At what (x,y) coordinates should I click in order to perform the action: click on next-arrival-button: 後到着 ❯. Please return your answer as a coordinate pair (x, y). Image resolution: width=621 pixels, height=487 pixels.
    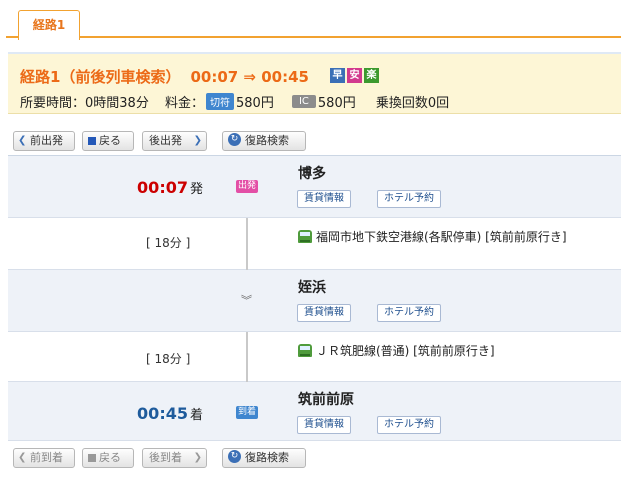
    Looking at the image, I should click on (174, 458).